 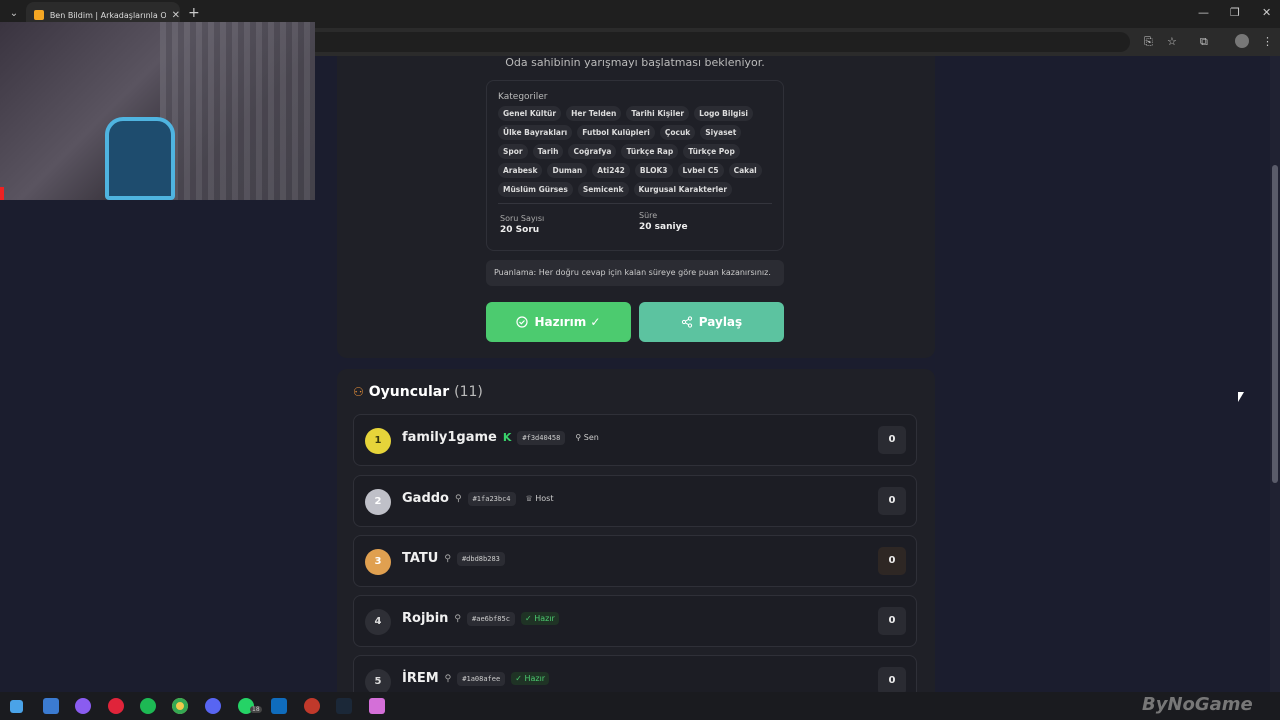 I want to click on check-circle-icon, so click(x=522, y=322).